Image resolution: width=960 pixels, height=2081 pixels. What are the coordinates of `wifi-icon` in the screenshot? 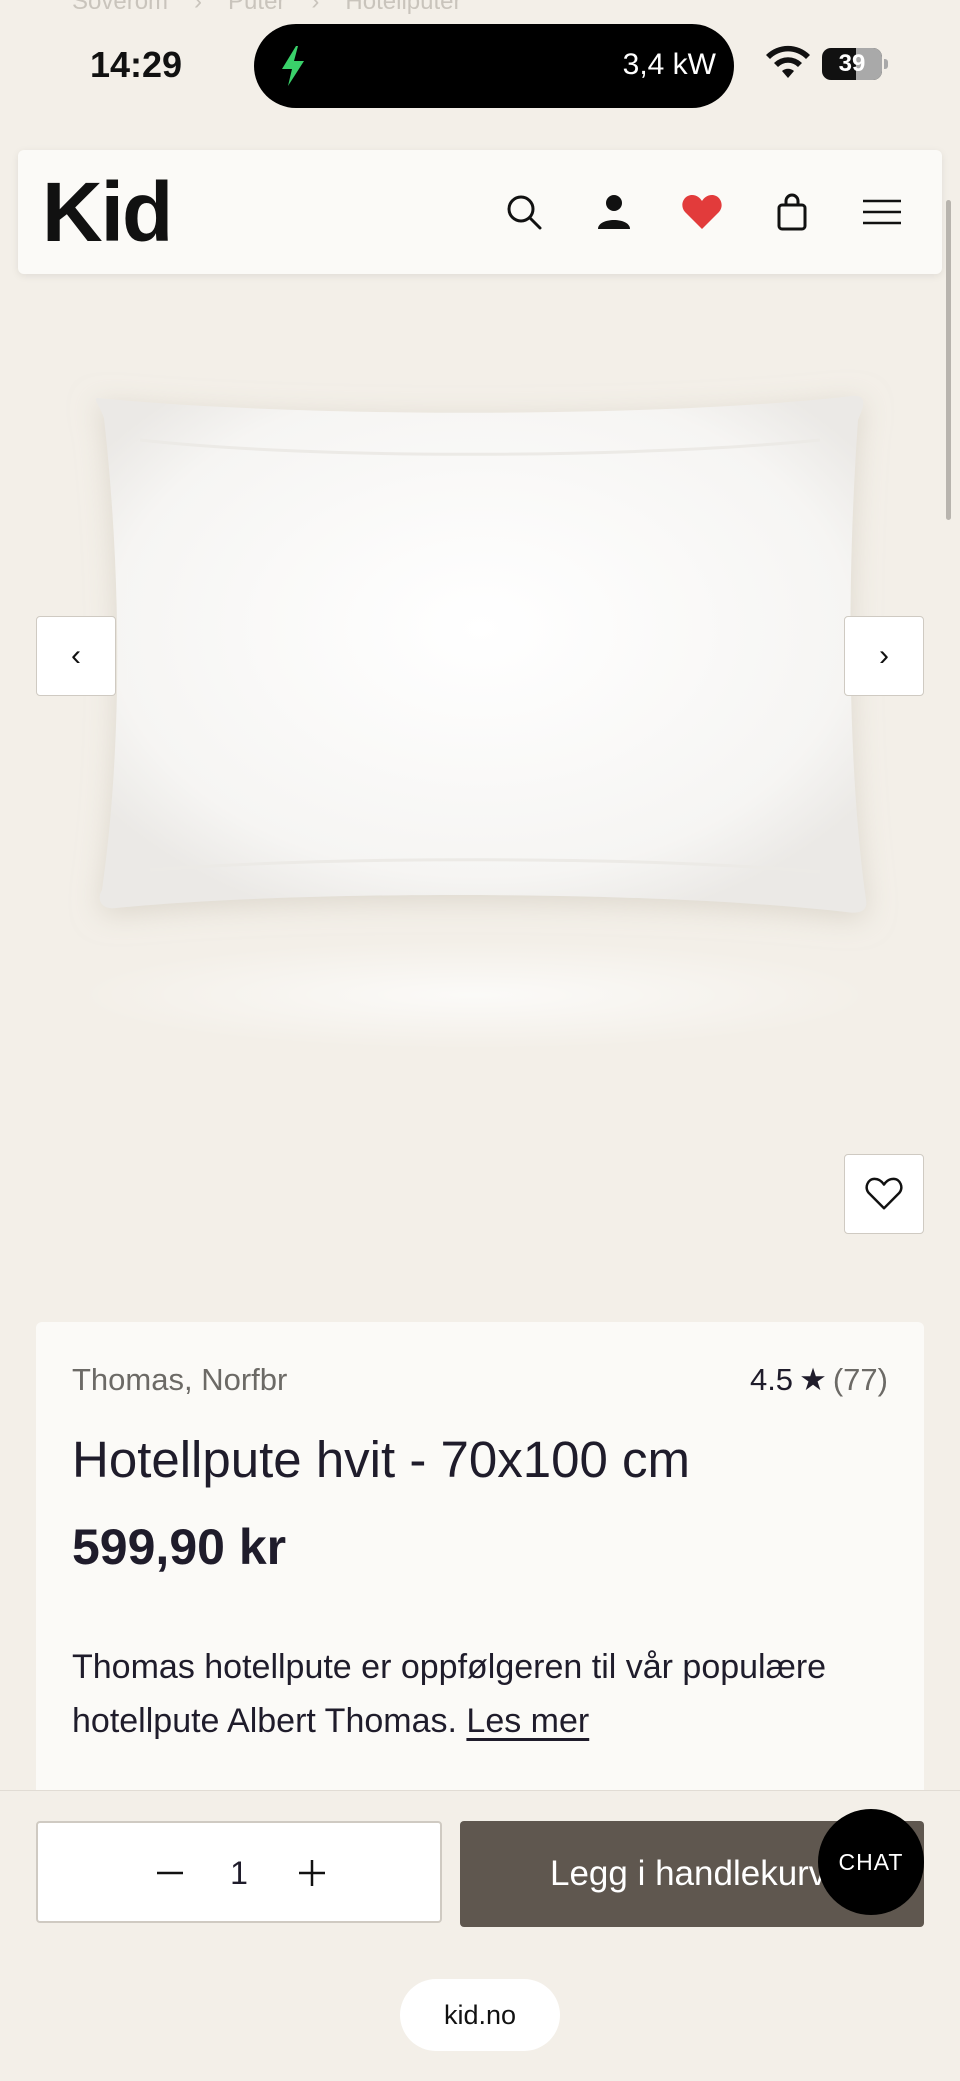 It's located at (788, 61).